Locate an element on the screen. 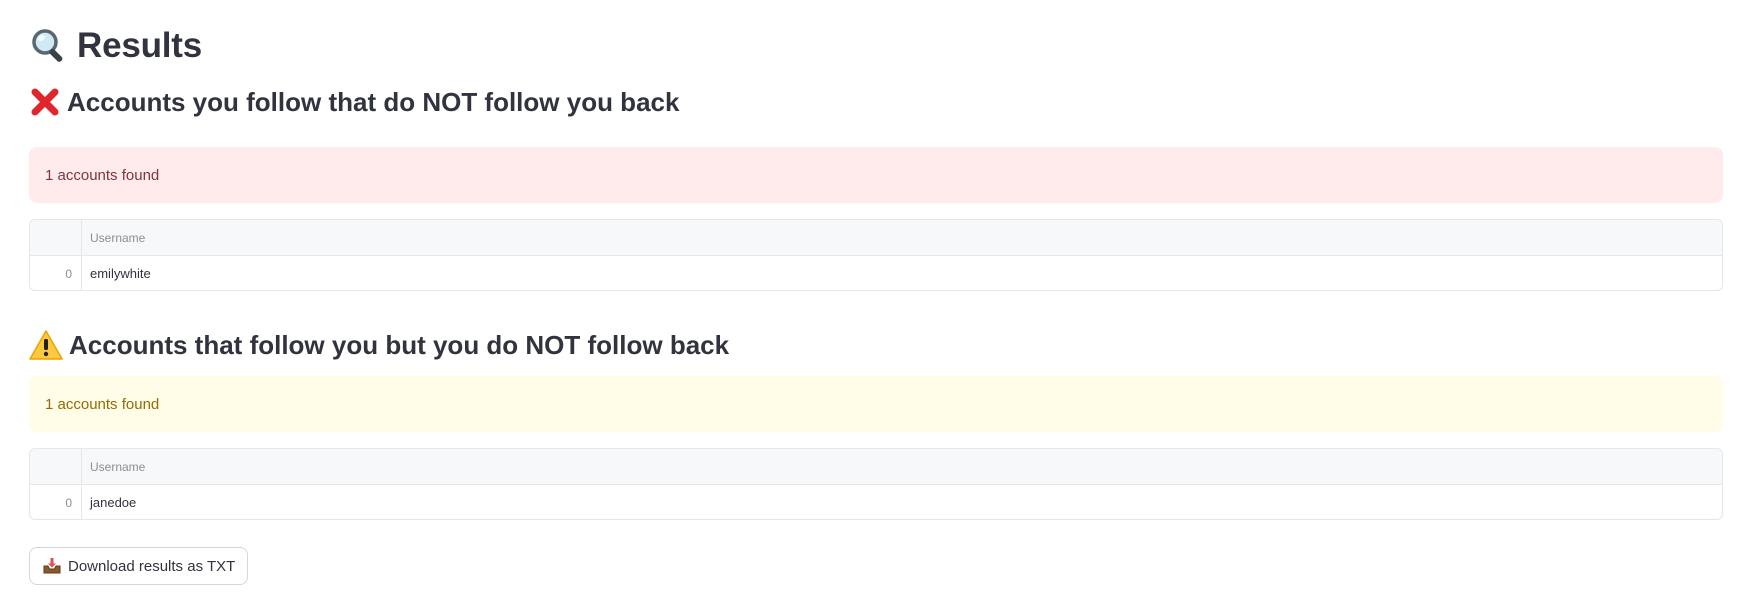 The width and height of the screenshot is (1740, 601). download-results-button: Download results as TXT is located at coordinates (139, 566).